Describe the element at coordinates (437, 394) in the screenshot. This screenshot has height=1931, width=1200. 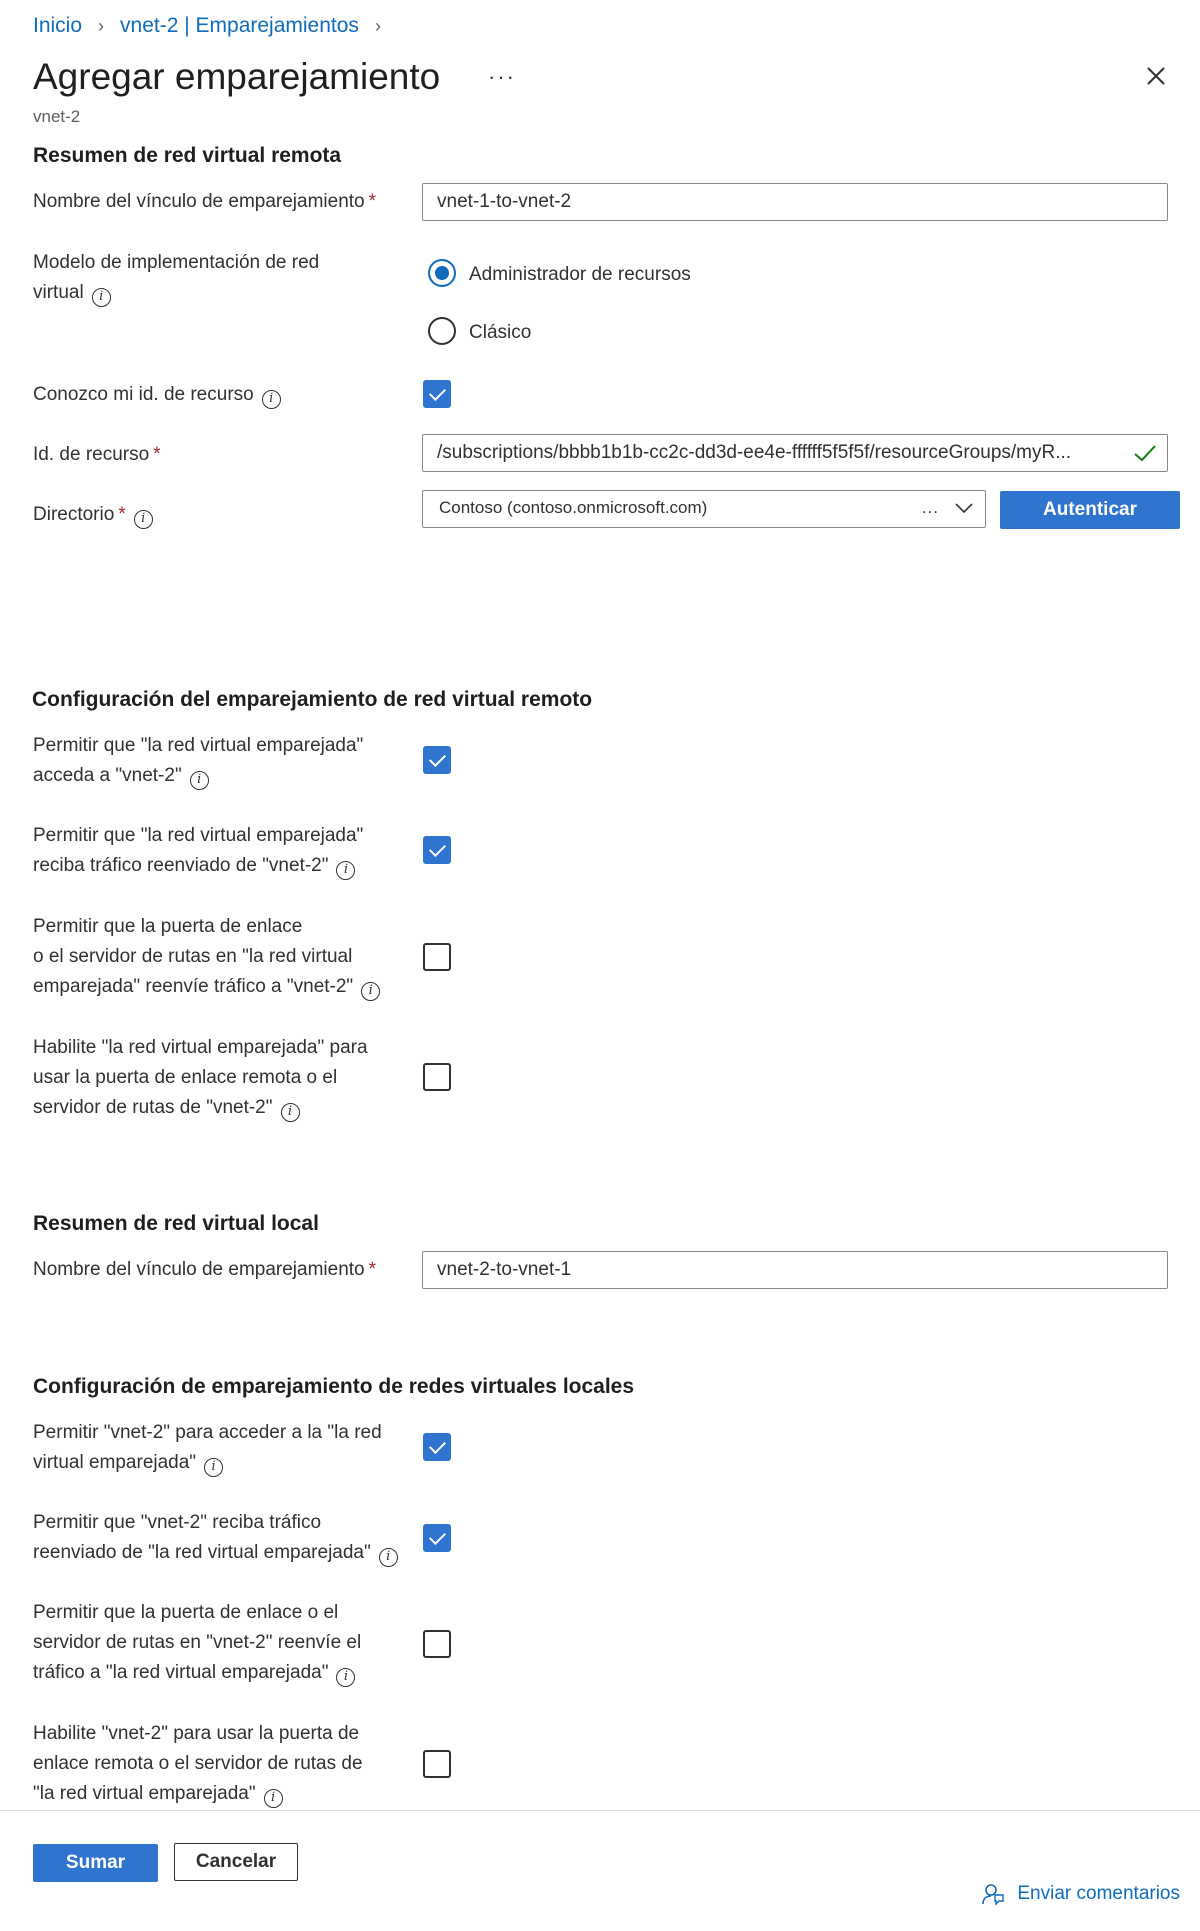
I see `know-id-checkbox` at that location.